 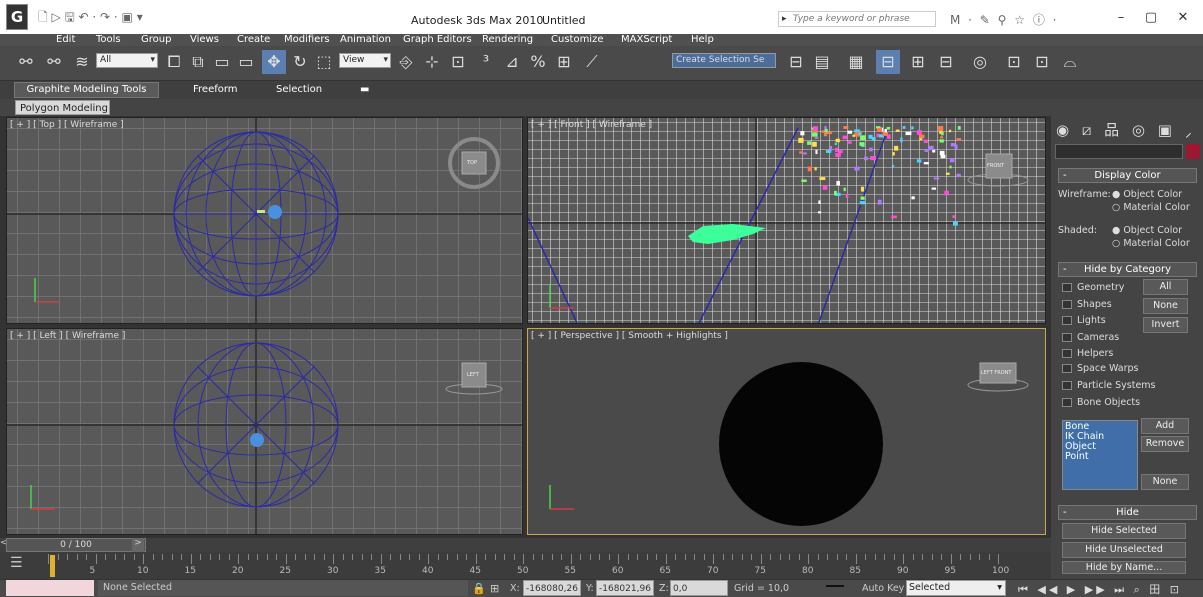 I want to click on time-slider-track, so click(x=525, y=545).